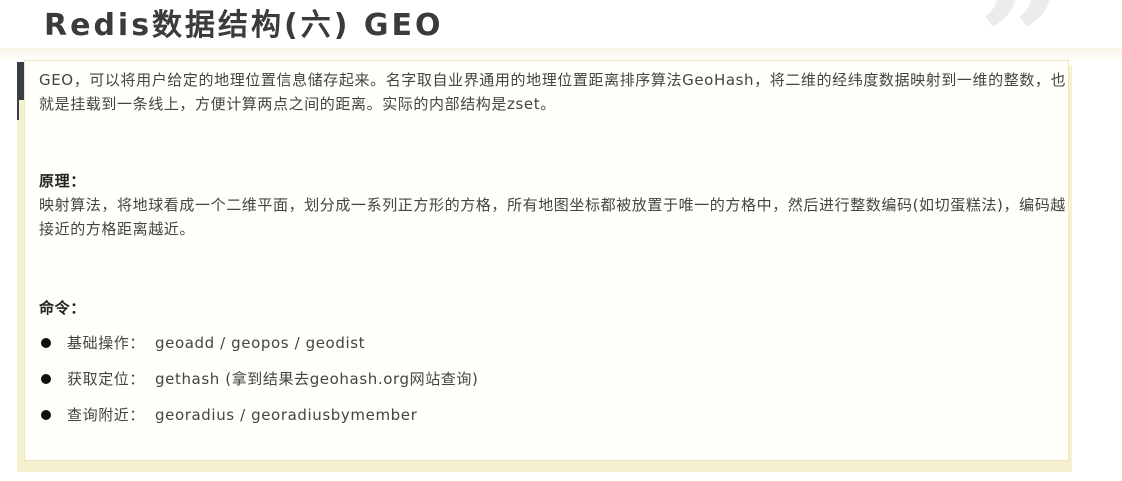  Describe the element at coordinates (62, 181) in the screenshot. I see `principle-heading: 原理：` at that location.